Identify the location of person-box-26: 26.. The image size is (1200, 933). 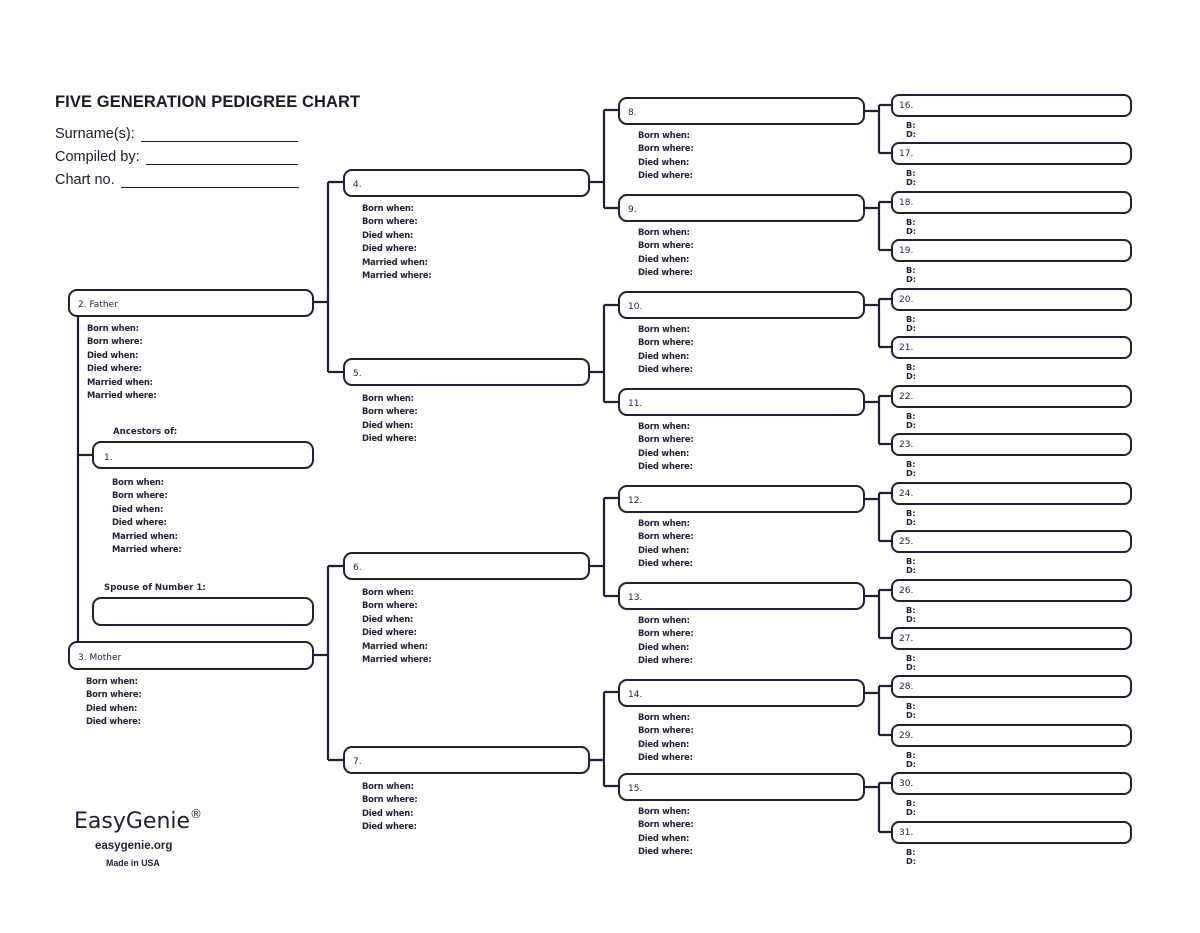
(1011, 590).